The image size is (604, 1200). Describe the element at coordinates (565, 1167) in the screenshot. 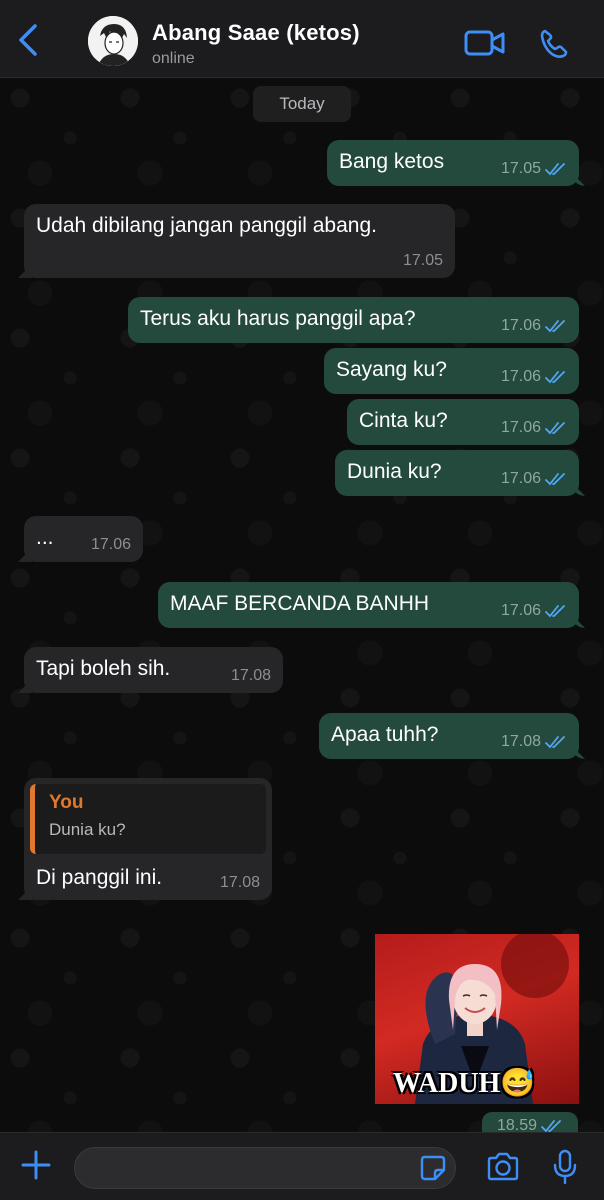

I see `mic-icon` at that location.